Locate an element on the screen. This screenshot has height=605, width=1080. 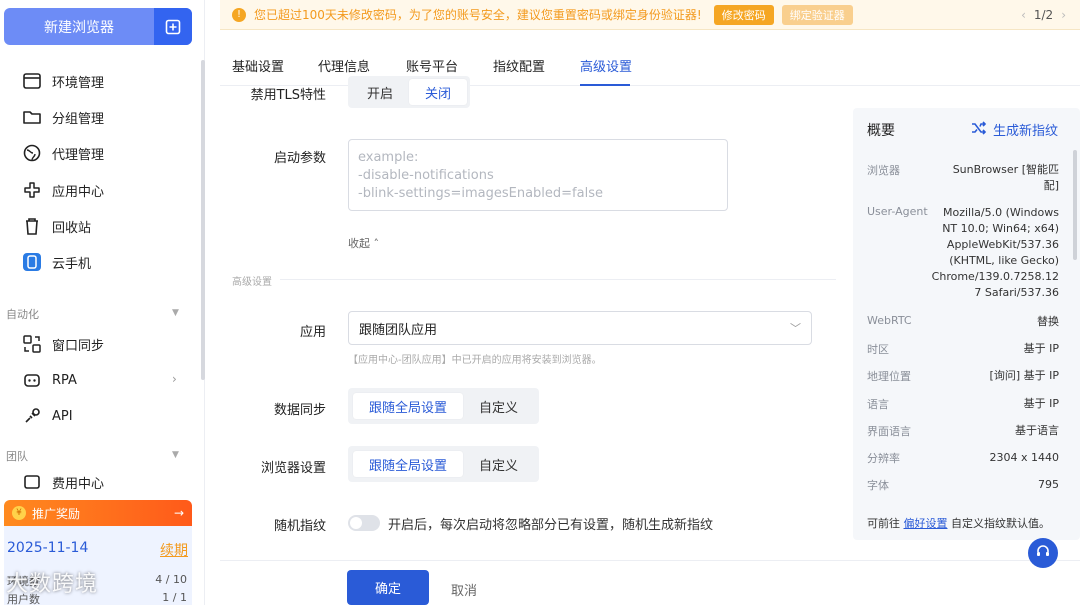
trash-icon is located at coordinates (32, 226).